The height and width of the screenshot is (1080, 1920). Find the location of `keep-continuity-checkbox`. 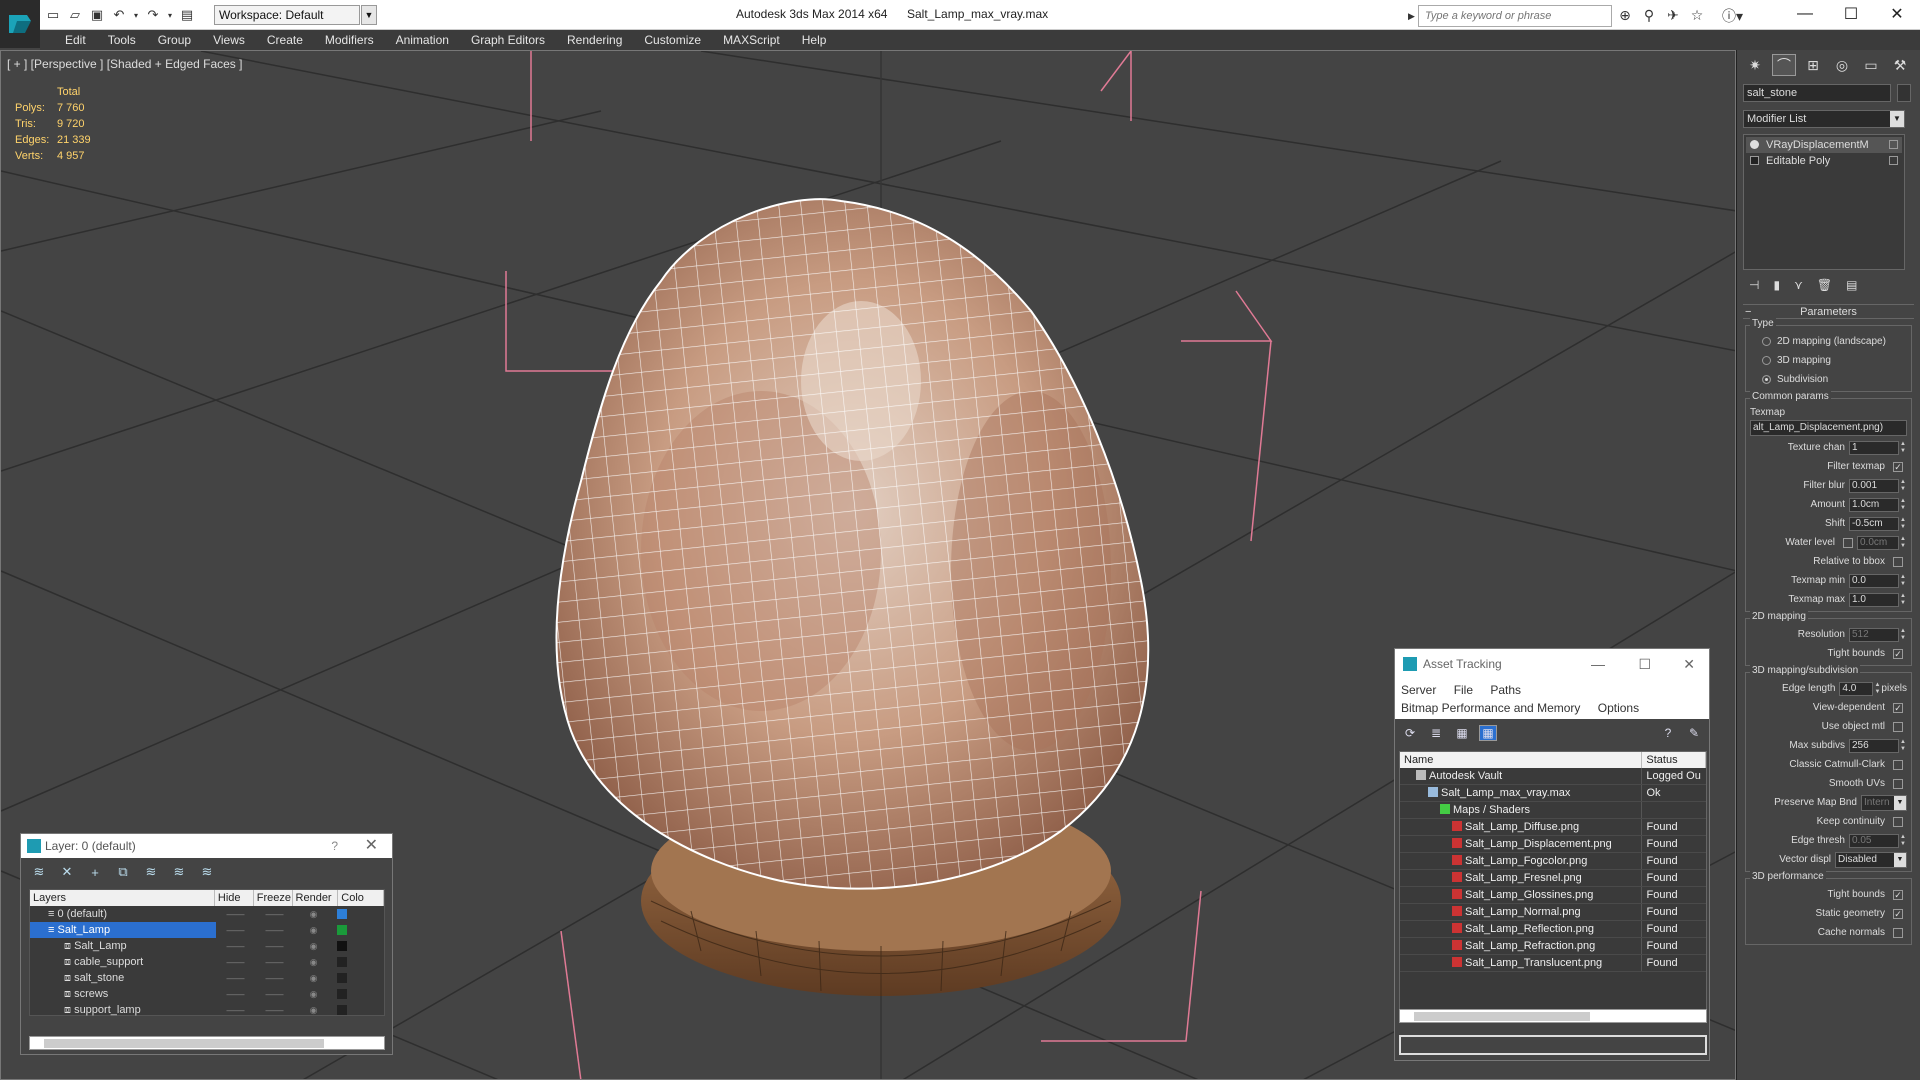

keep-continuity-checkbox is located at coordinates (1898, 821).